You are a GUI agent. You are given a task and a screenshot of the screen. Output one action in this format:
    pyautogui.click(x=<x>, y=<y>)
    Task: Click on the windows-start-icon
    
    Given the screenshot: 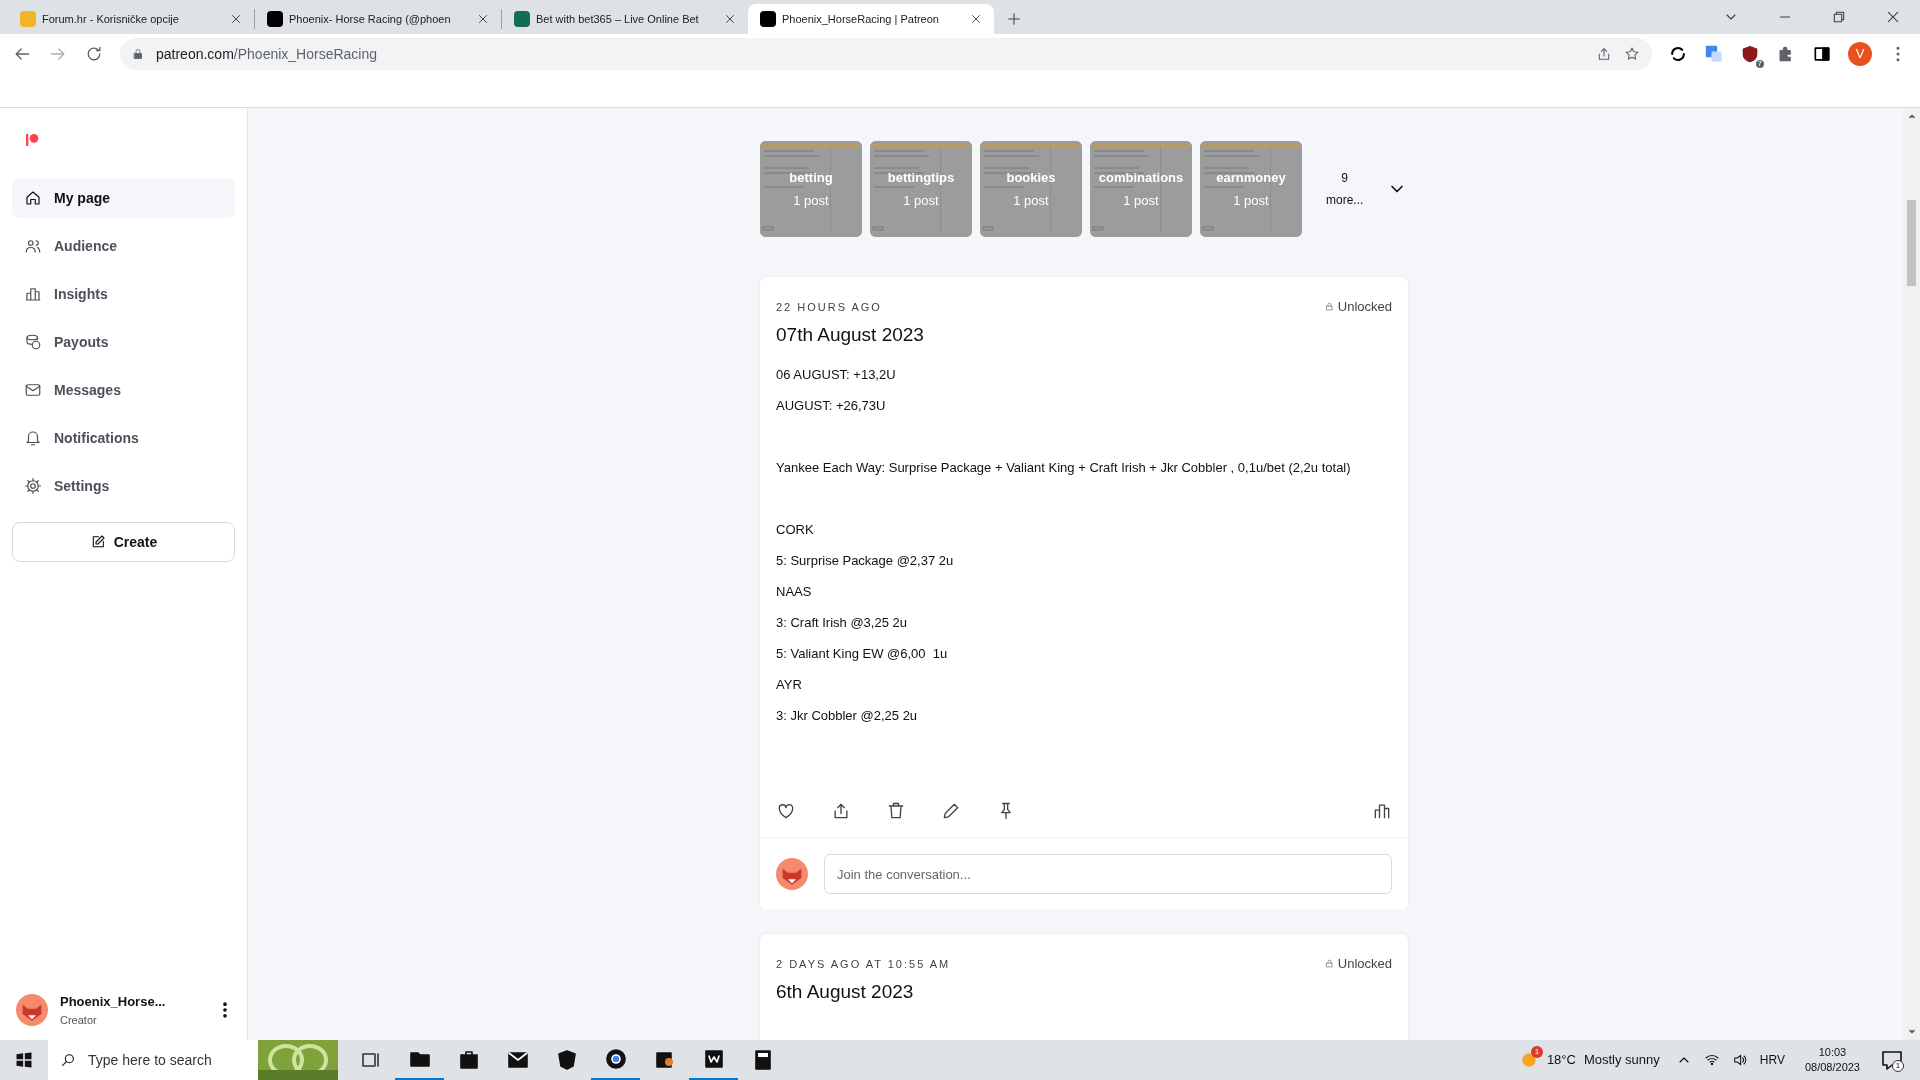 What is the action you would take?
    pyautogui.click(x=24, y=1060)
    